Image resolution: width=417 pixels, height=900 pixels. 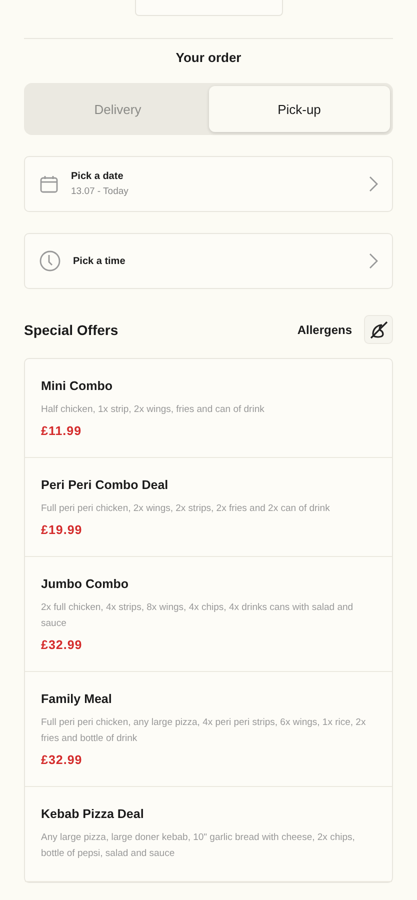 What do you see at coordinates (324, 329) in the screenshot?
I see `allergens-label: Allergens` at bounding box center [324, 329].